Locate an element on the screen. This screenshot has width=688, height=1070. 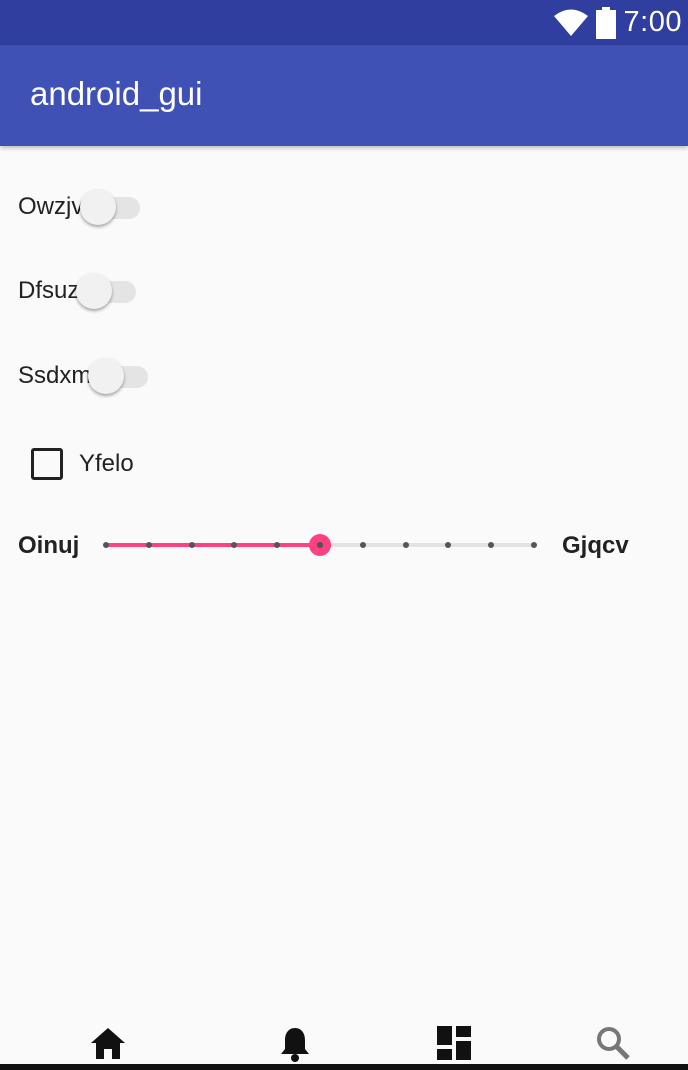
discrete-slider is located at coordinates (320, 545).